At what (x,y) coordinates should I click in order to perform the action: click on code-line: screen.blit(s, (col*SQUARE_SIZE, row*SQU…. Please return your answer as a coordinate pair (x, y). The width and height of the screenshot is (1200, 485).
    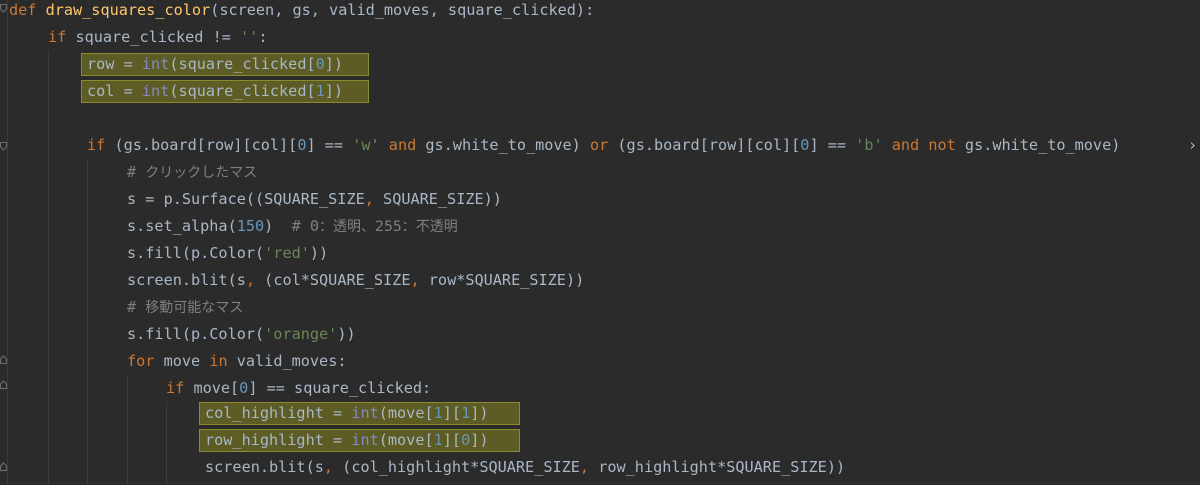
    Looking at the image, I should click on (355, 280).